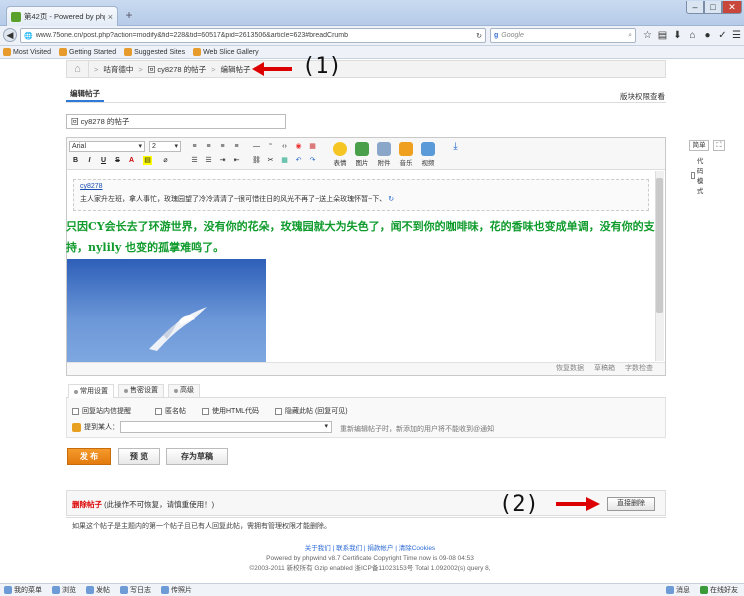 This screenshot has width=744, height=596. Describe the element at coordinates (197, 456) in the screenshot. I see `save-draft-button: 存为草稿` at that location.